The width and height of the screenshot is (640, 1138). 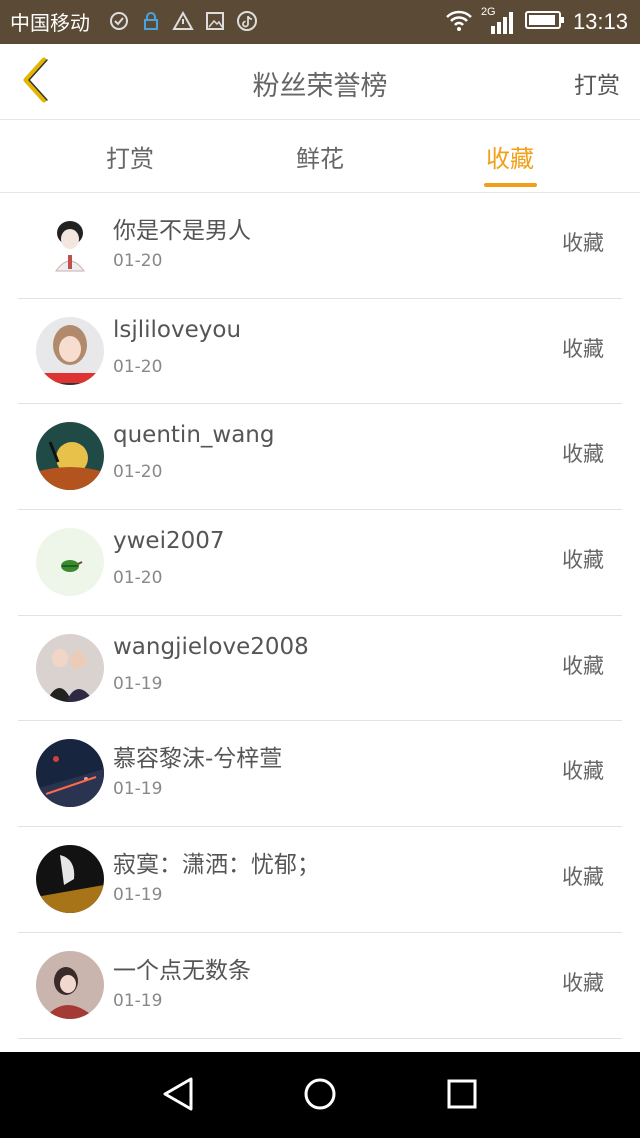 I want to click on tab-reward: 打赏, so click(x=130, y=156).